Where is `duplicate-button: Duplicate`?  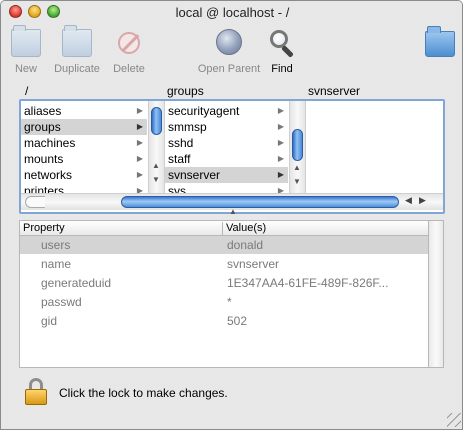 duplicate-button: Duplicate is located at coordinates (77, 51).